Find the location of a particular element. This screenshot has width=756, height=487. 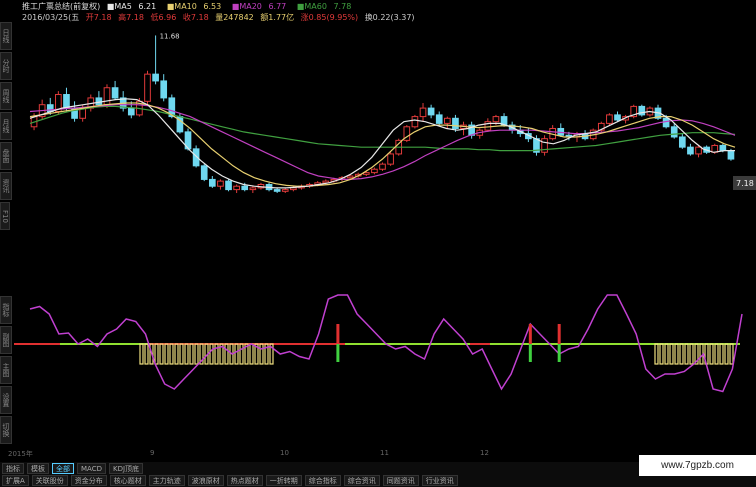

date-tick: 11 is located at coordinates (384, 453).